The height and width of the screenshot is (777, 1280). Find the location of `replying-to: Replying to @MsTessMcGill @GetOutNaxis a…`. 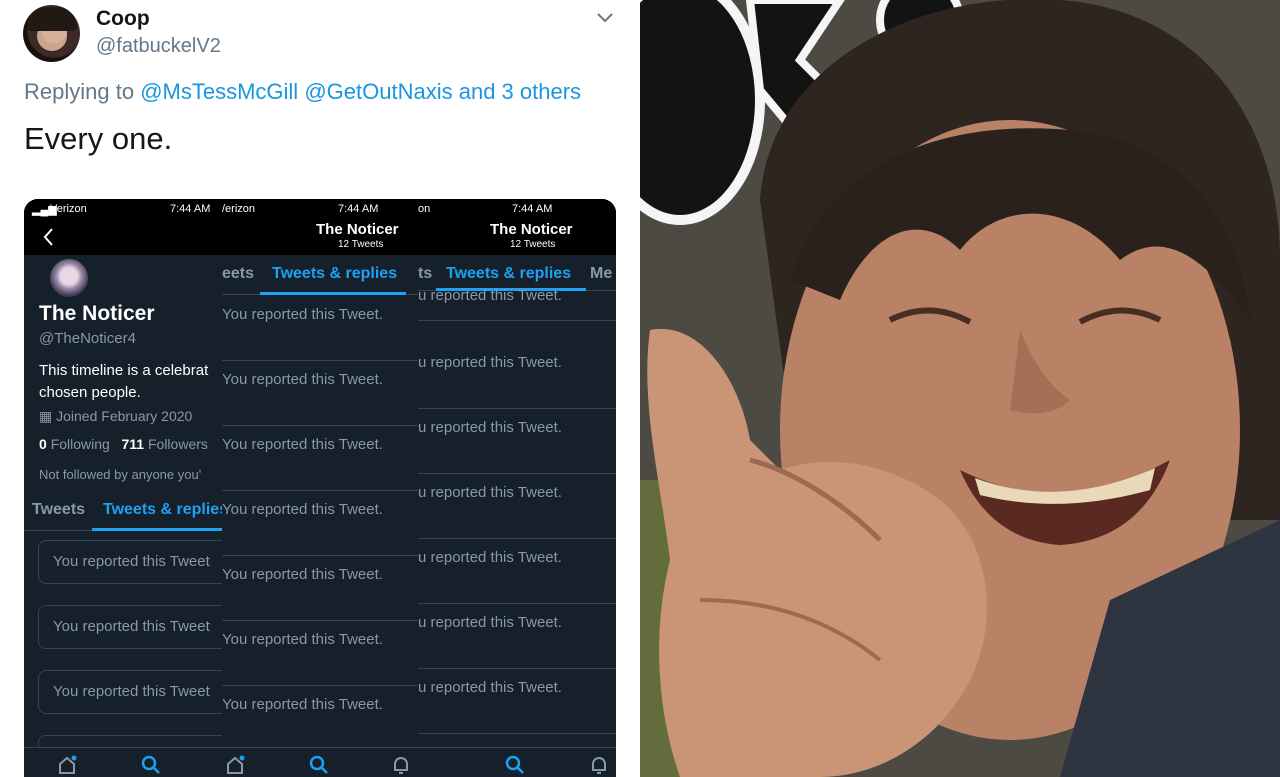

replying-to: Replying to @MsTessMcGill @GetOutNaxis a… is located at coordinates (302, 92).